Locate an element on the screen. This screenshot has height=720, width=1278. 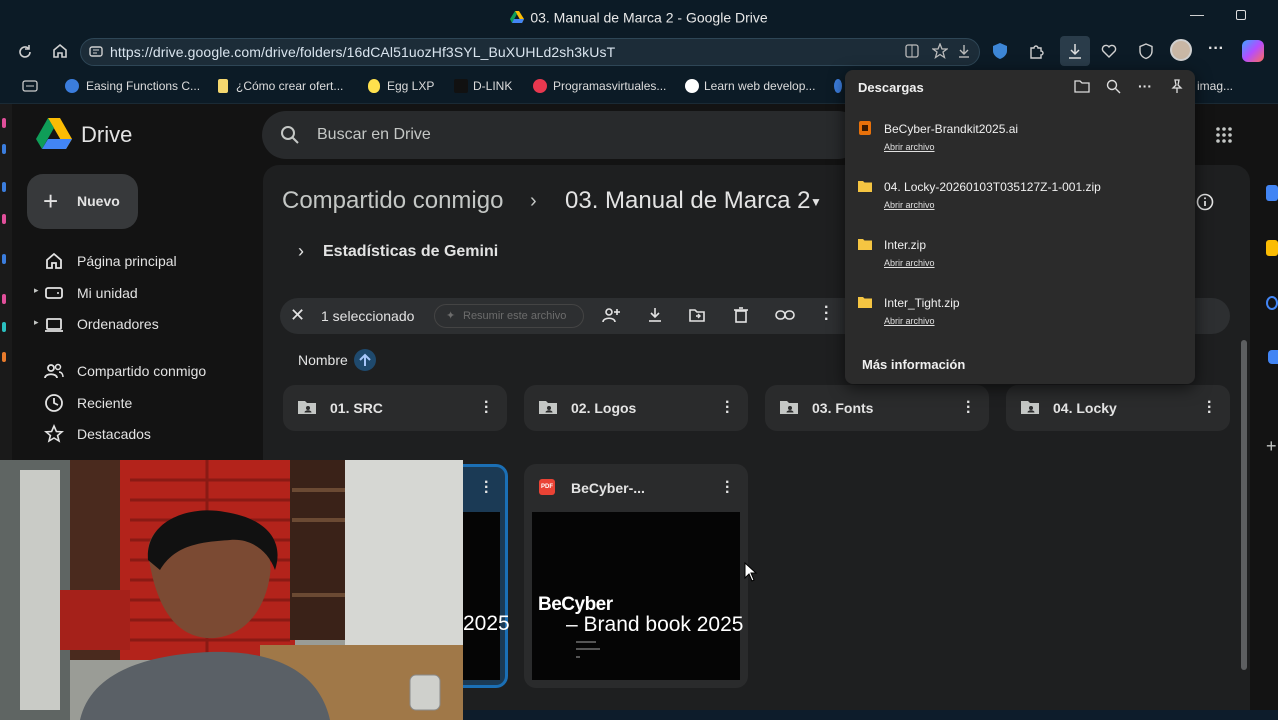
copy-link-icon is located at coordinates (785, 315).